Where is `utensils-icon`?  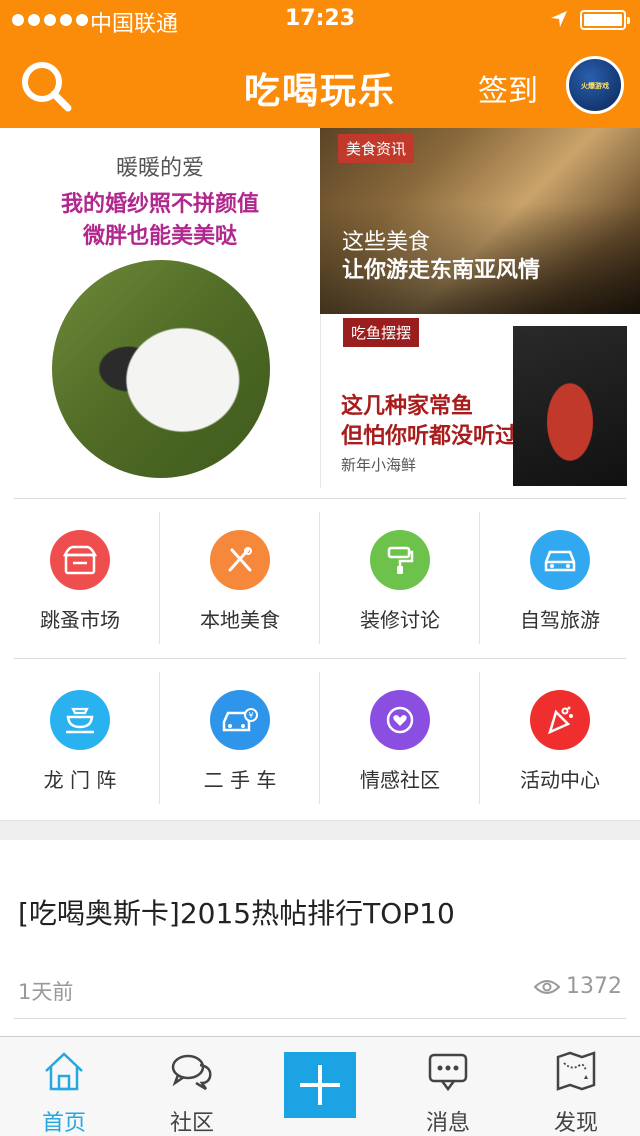 utensils-icon is located at coordinates (240, 560).